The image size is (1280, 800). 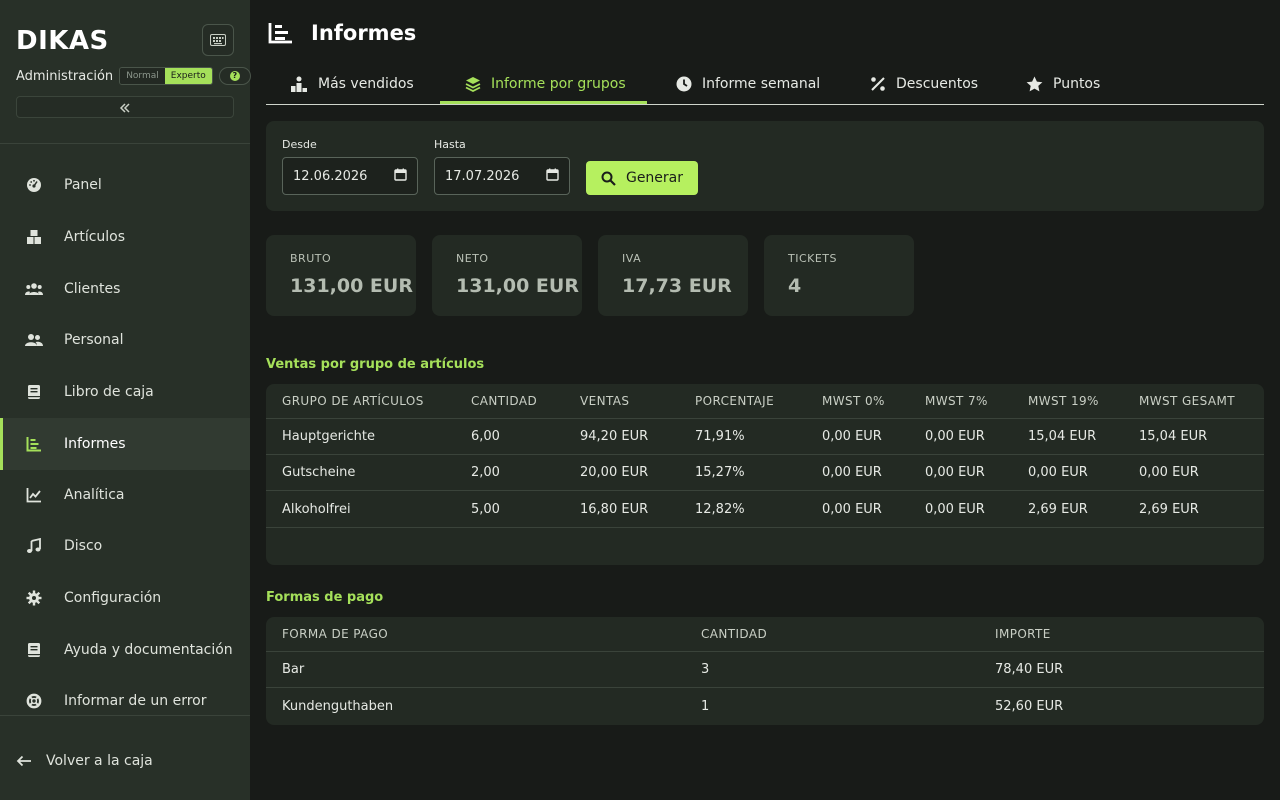 I want to click on collapse-sidebar-button, so click(x=125, y=107).